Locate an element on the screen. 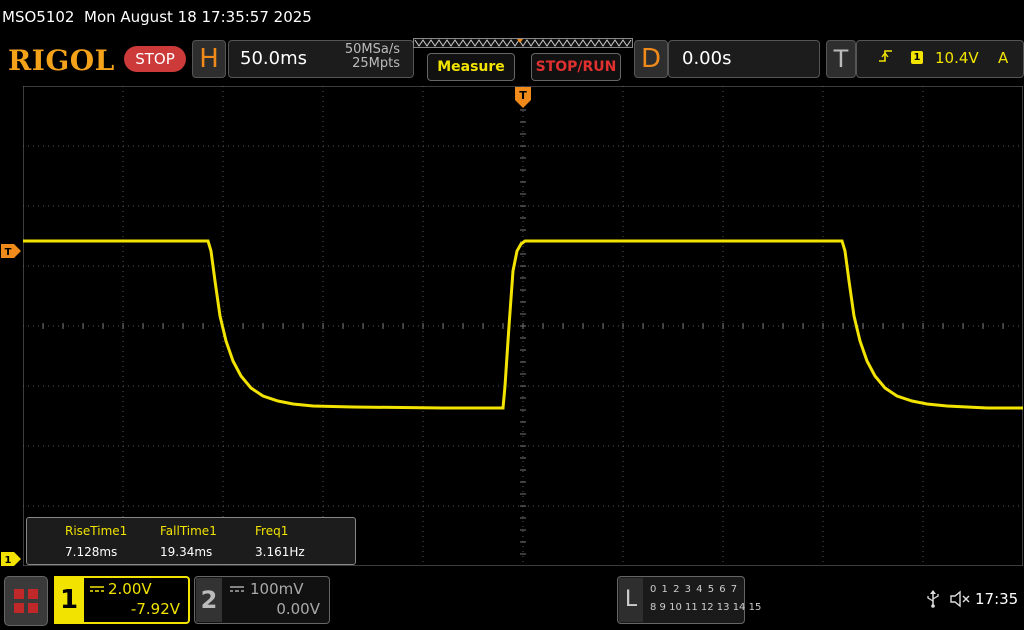  ch1-ground-marker: 1 is located at coordinates (11, 559).